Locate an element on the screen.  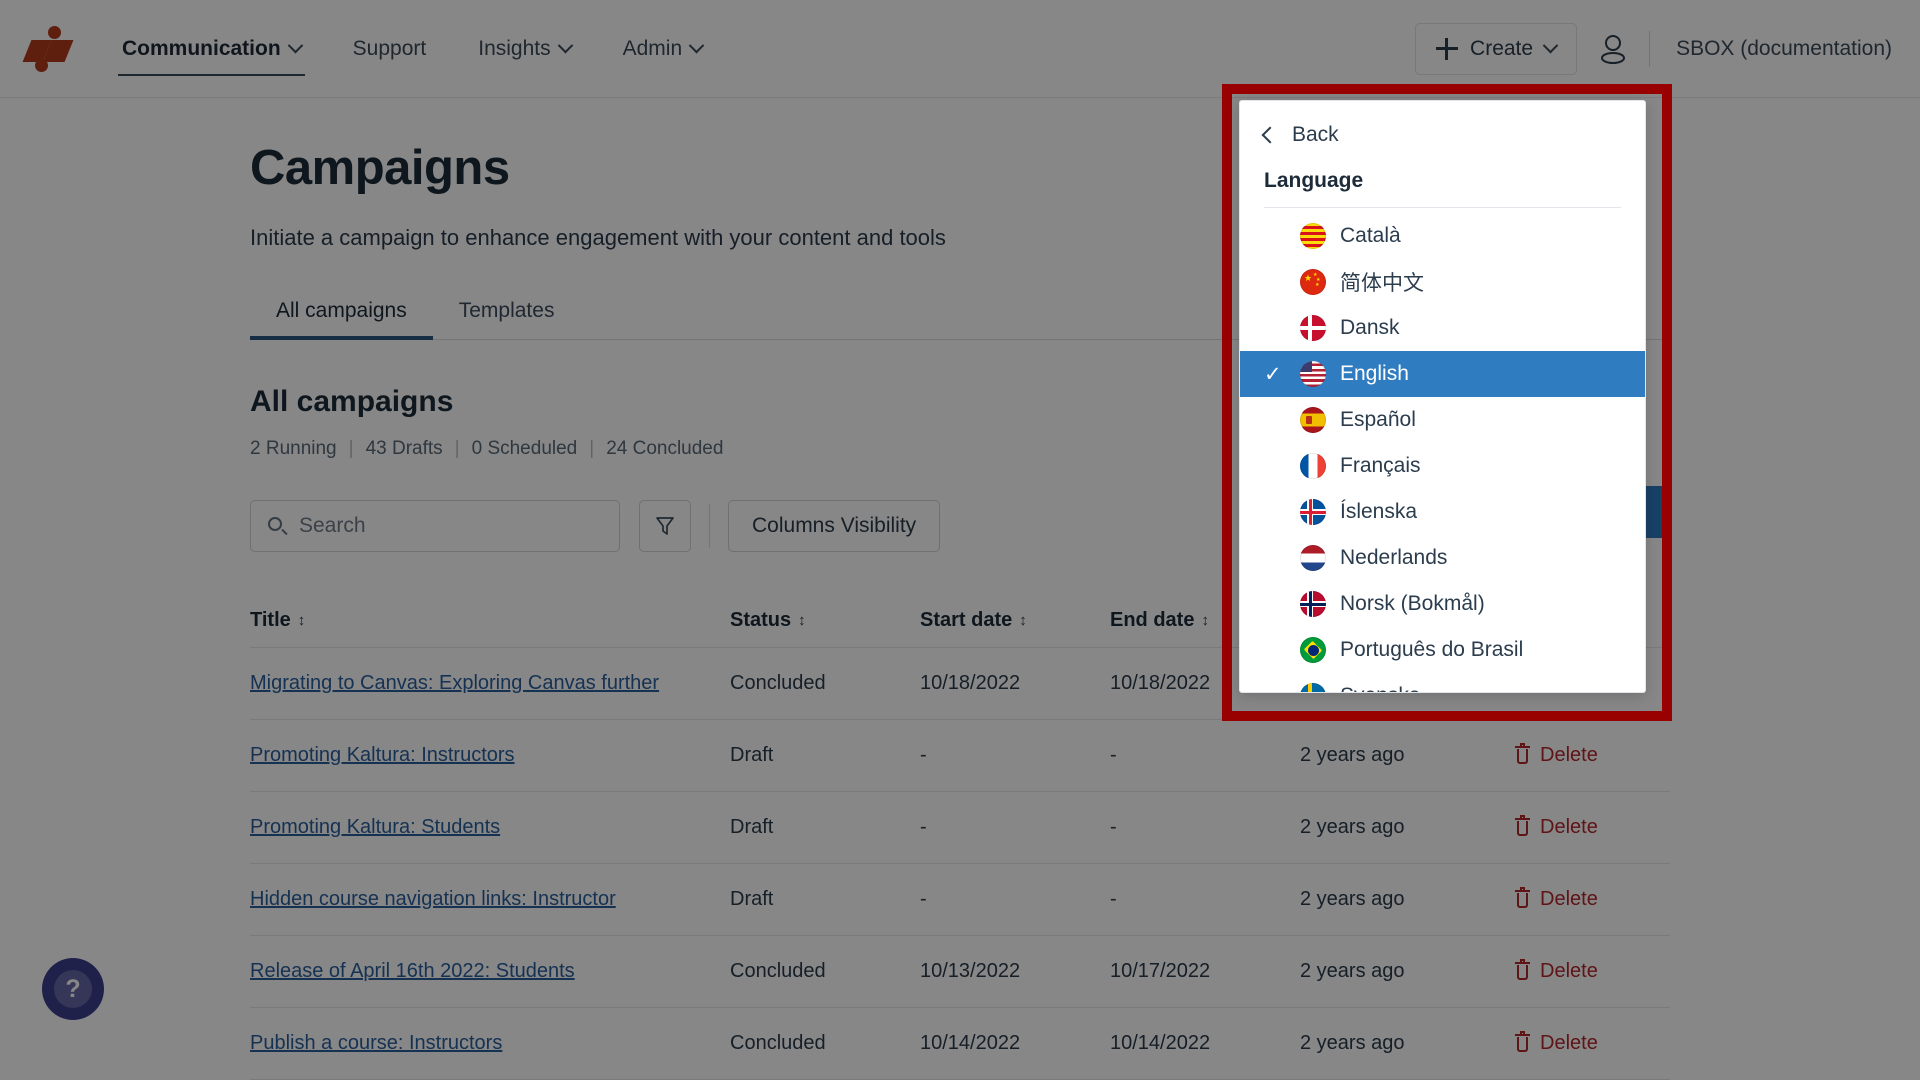
flag-brazil-icon is located at coordinates (1313, 650).